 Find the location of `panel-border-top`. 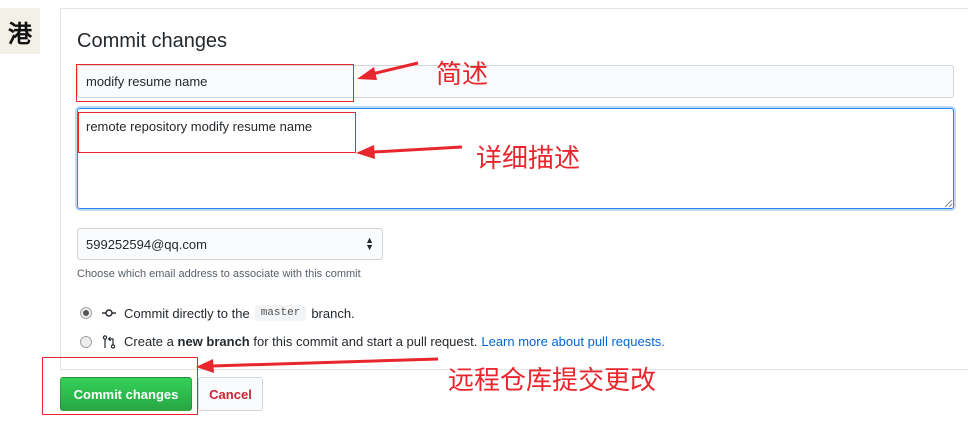

panel-border-top is located at coordinates (514, 8).